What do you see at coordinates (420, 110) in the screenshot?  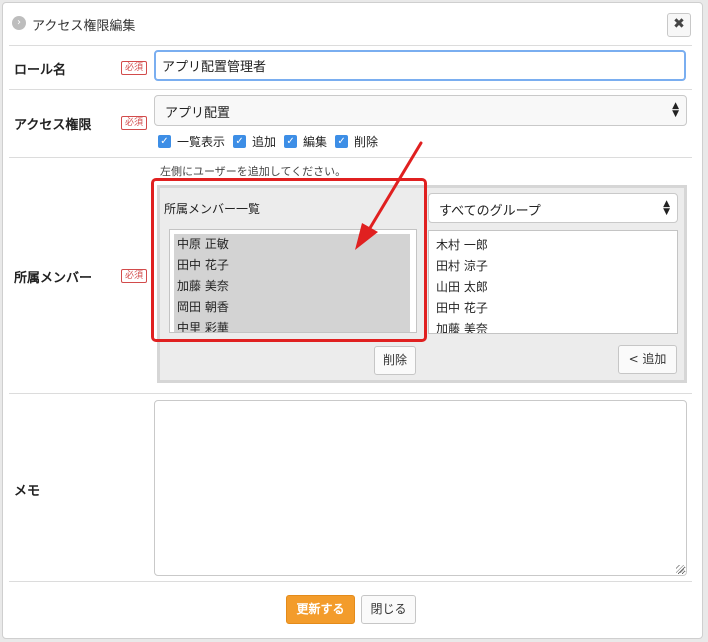 I see `access-permission-select: アプリ配置 ▲ ▼` at bounding box center [420, 110].